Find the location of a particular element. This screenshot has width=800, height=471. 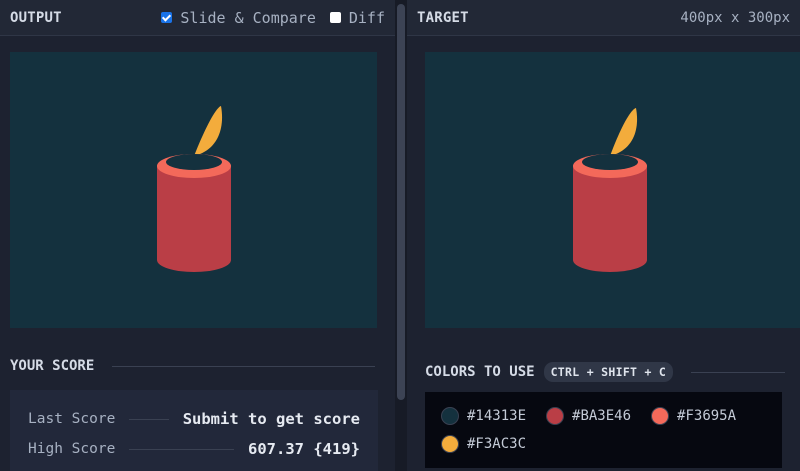

last-score-row: Last Score Submit to get score is located at coordinates (194, 419).